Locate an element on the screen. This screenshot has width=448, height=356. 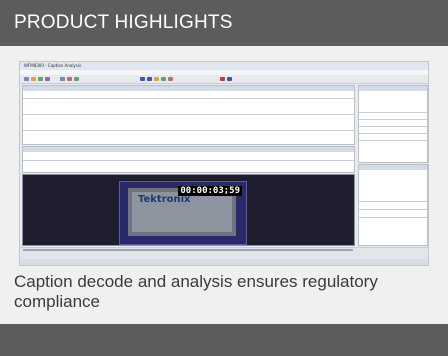
product-highlights-header: PRODUCT HIGHLIGHTS is located at coordinates (224, 23).